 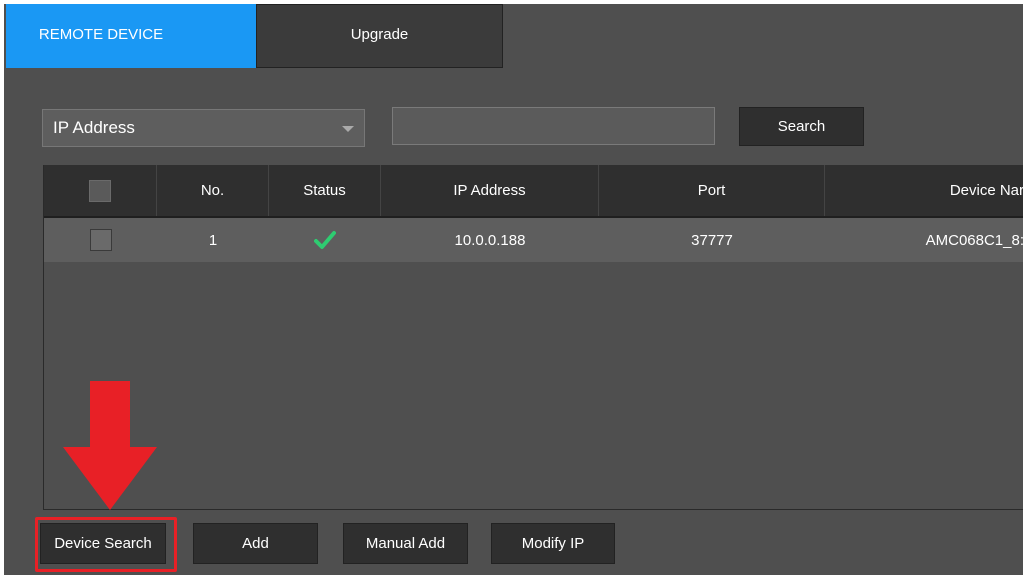 What do you see at coordinates (801, 126) in the screenshot?
I see `search-button: Search` at bounding box center [801, 126].